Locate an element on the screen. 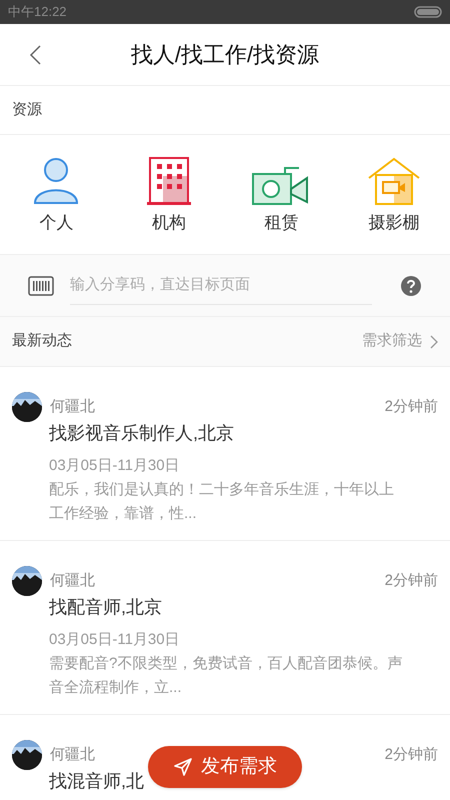  post-title: 找影视音乐制作人,北京 is located at coordinates (142, 433).